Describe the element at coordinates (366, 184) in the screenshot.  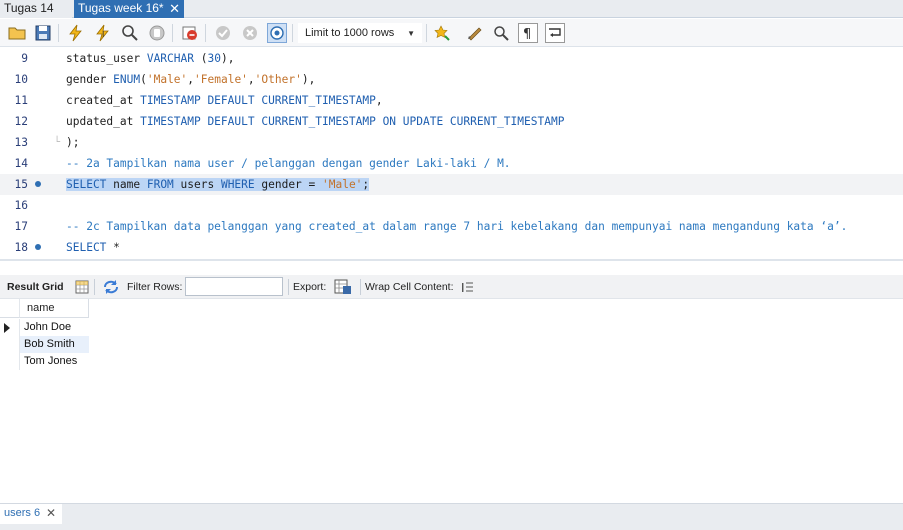
I see `code-token: ;` at that location.